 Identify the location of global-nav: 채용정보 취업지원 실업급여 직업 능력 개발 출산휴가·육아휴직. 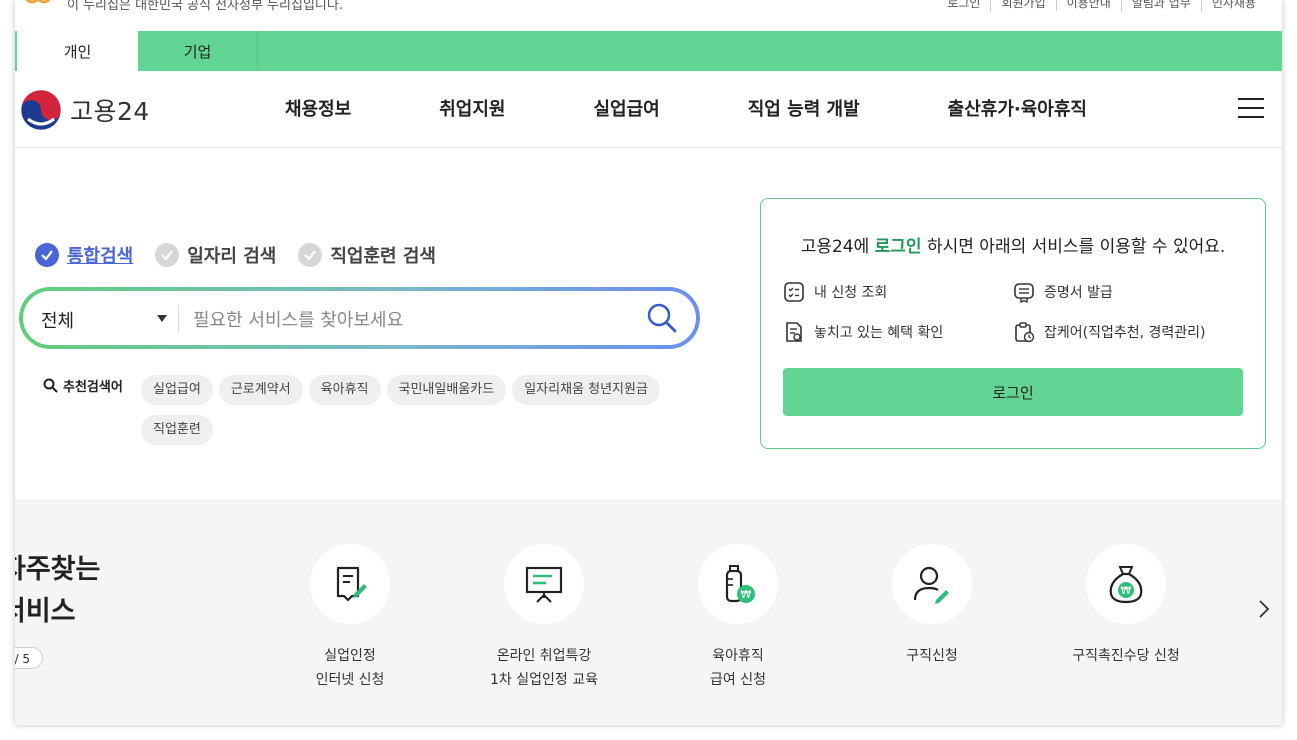
(730, 108).